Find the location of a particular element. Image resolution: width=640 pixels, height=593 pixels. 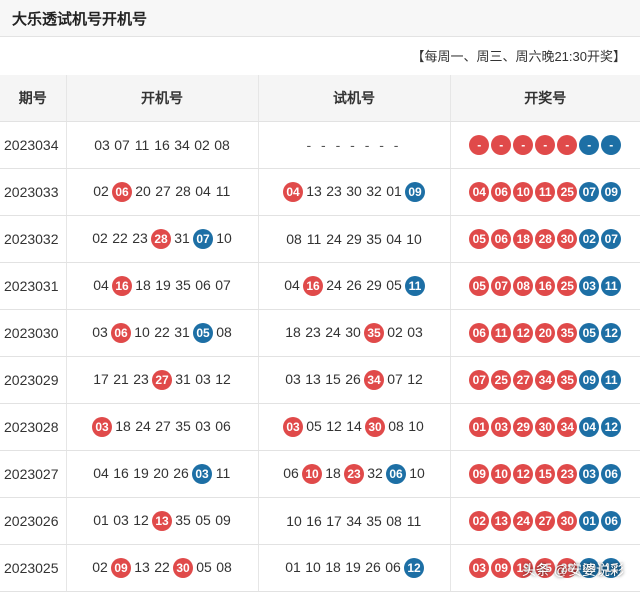

number: 21 is located at coordinates (121, 378).